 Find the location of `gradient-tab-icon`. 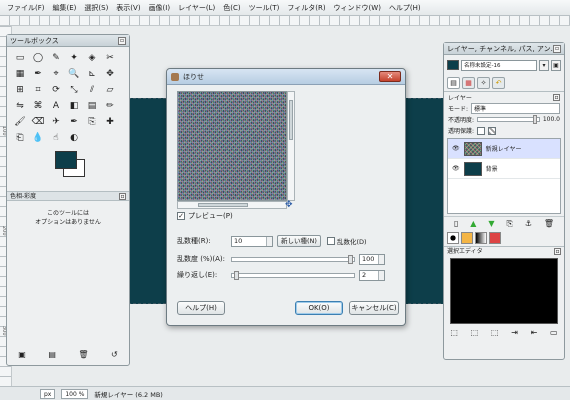

gradient-tab-icon is located at coordinates (481, 238).